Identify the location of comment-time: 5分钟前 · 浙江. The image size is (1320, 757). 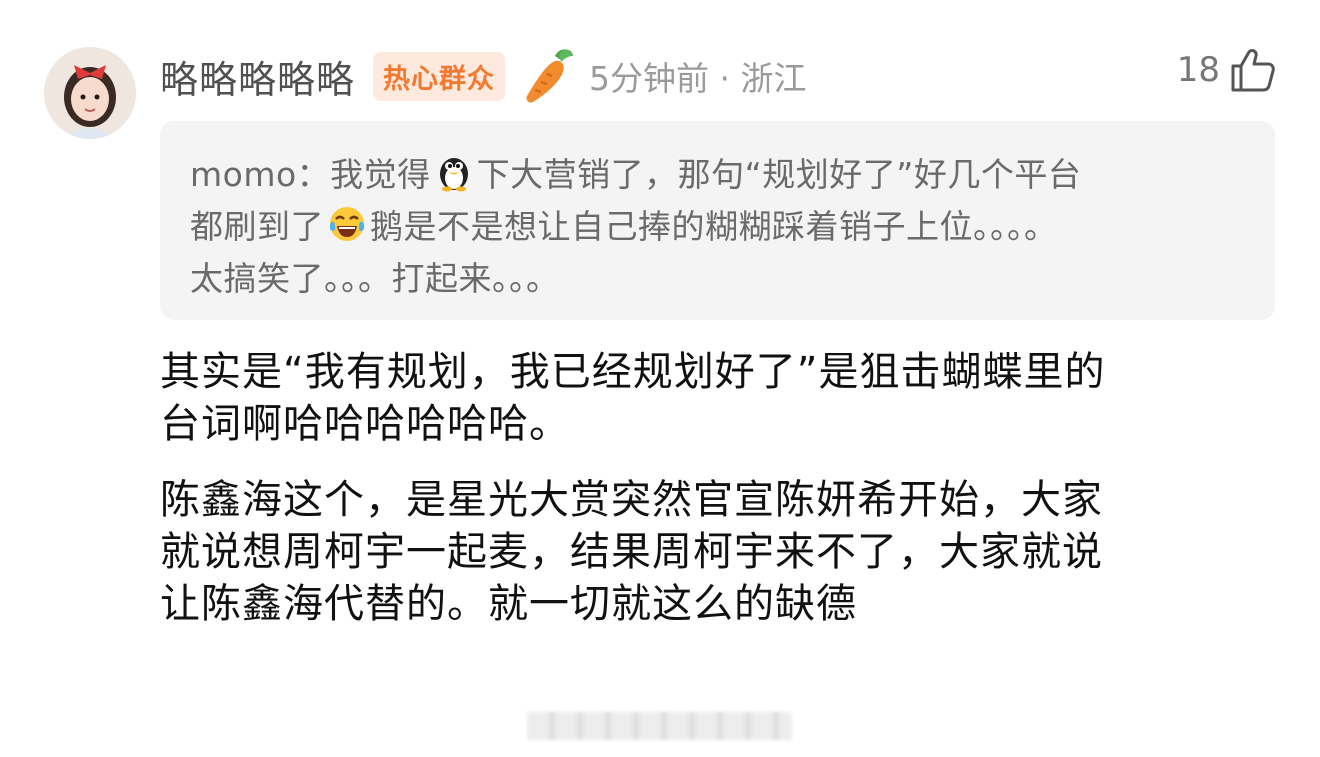
(698, 78).